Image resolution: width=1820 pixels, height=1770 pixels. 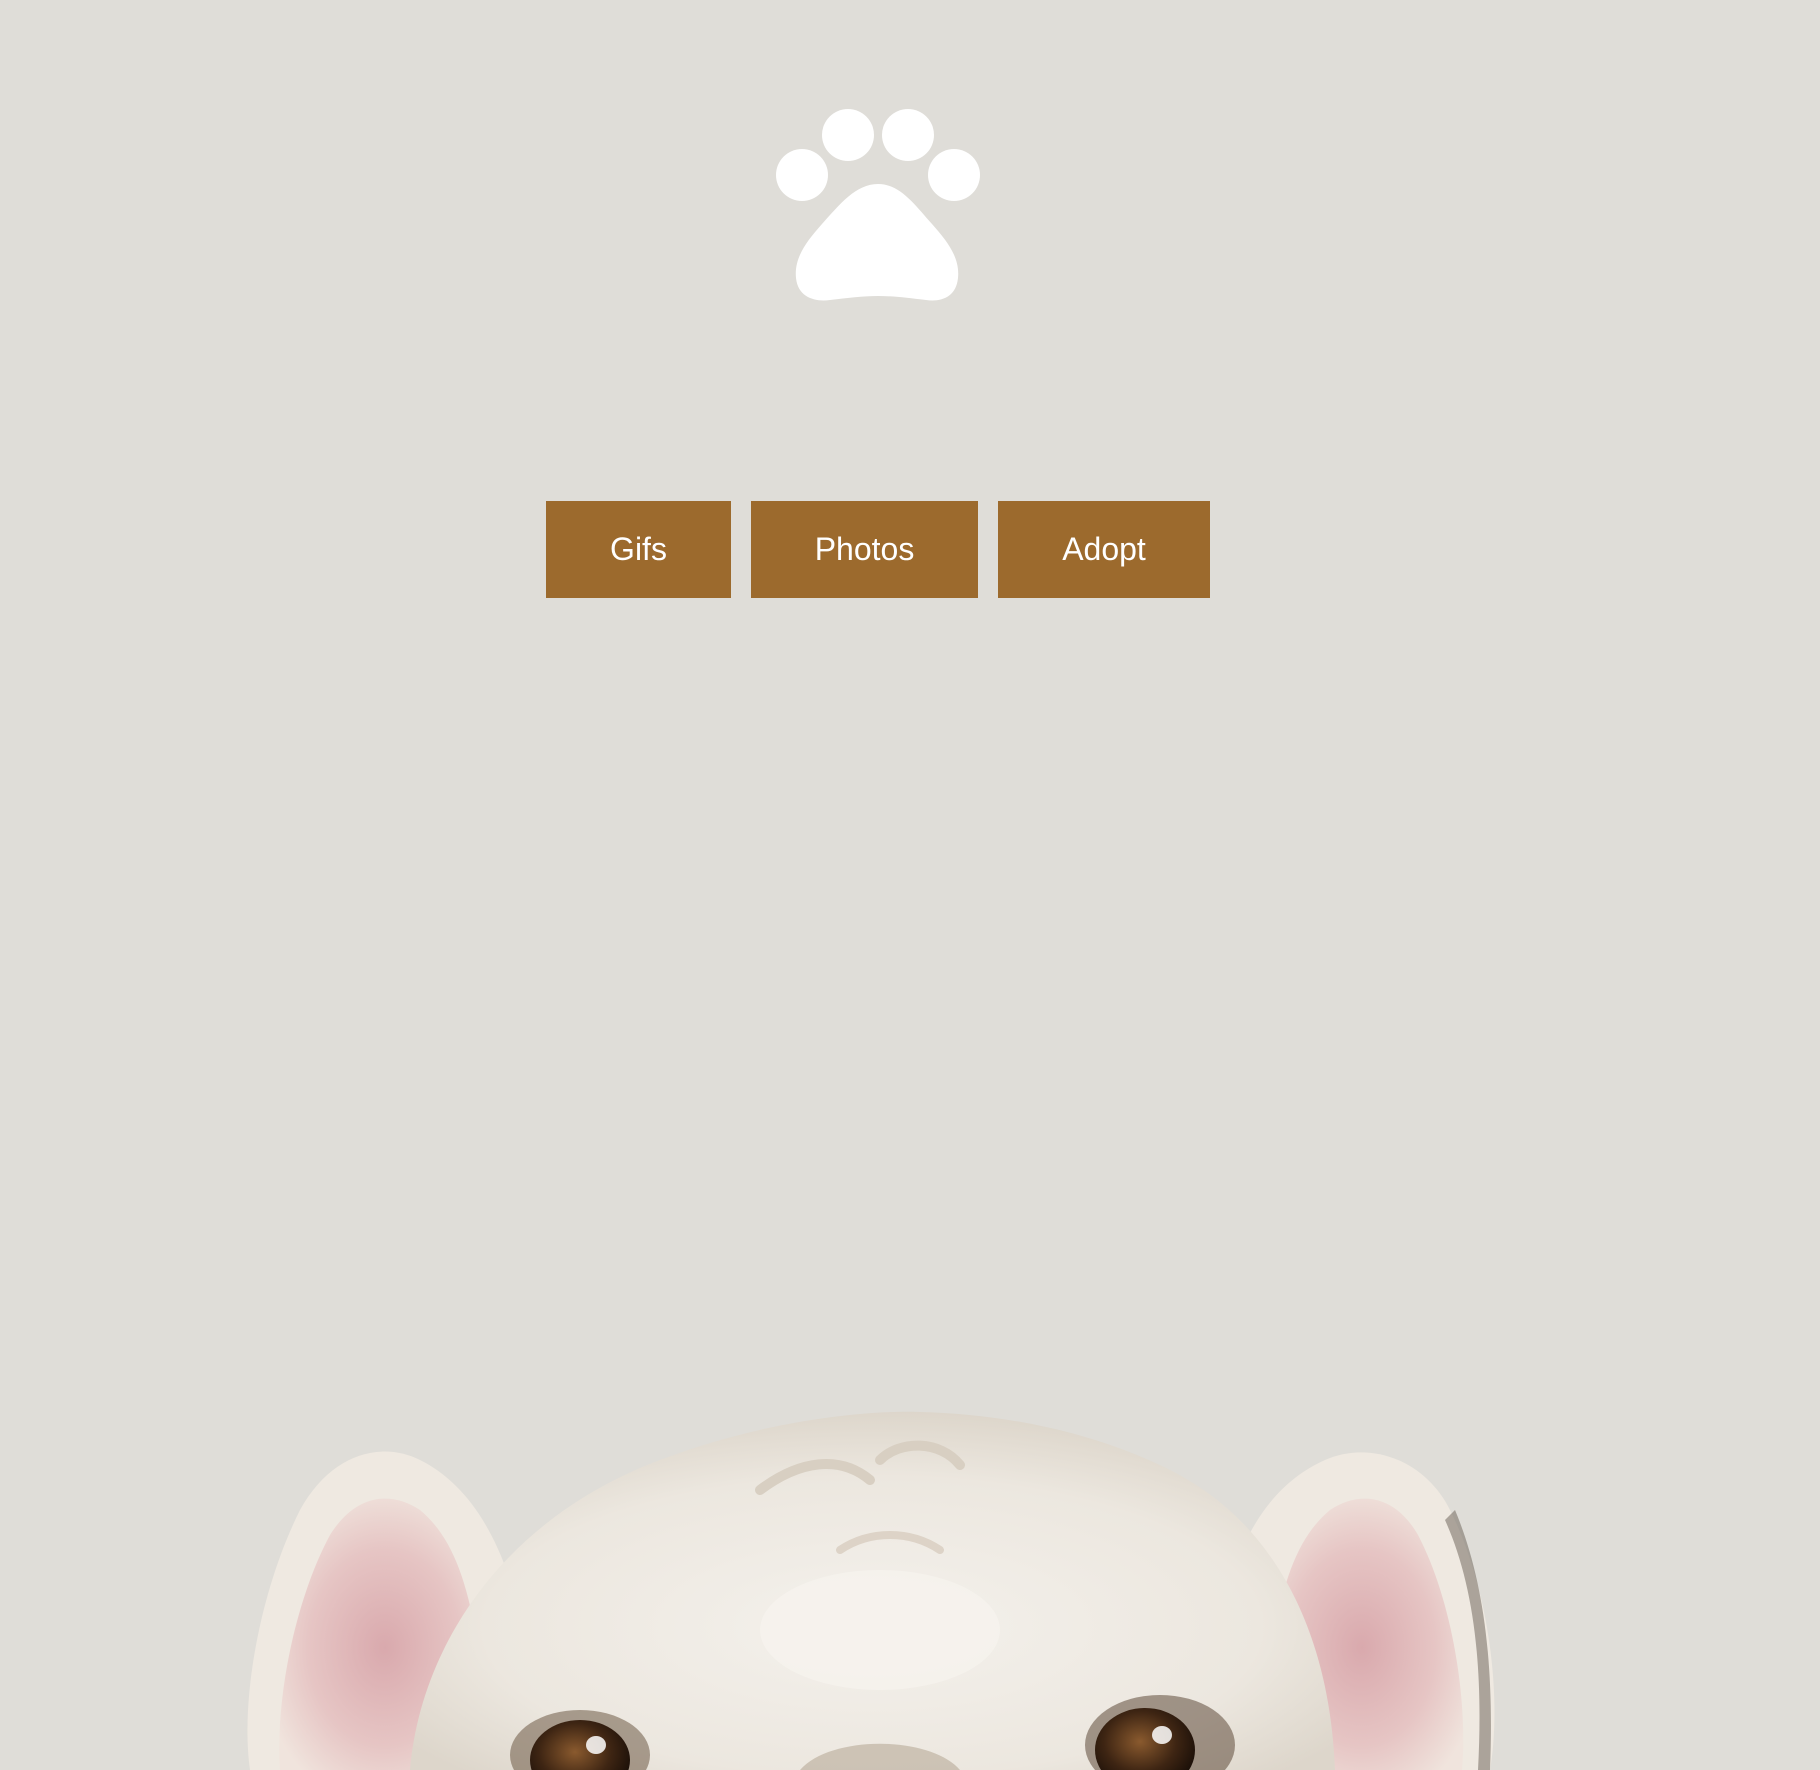 I want to click on bulldog-photo, so click(x=870, y=1585).